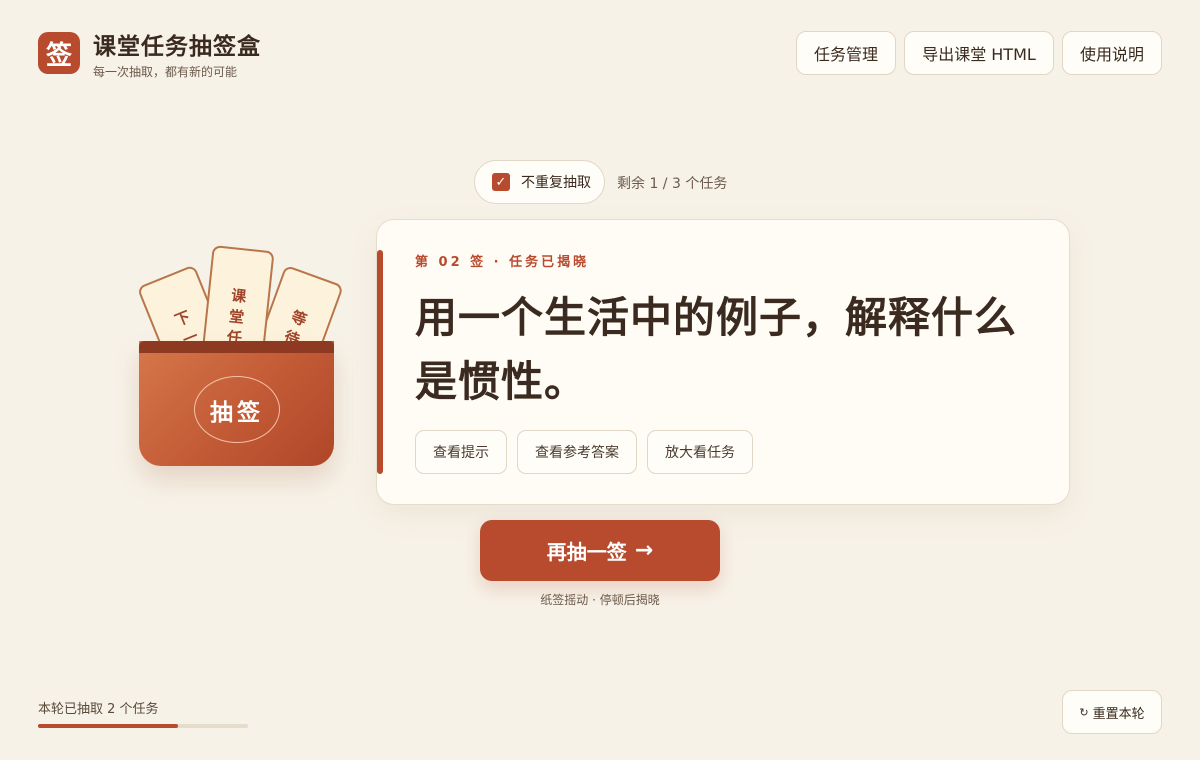 The width and height of the screenshot is (1200, 760). I want to click on draw-again-label: 再抽一签, so click(586, 552).